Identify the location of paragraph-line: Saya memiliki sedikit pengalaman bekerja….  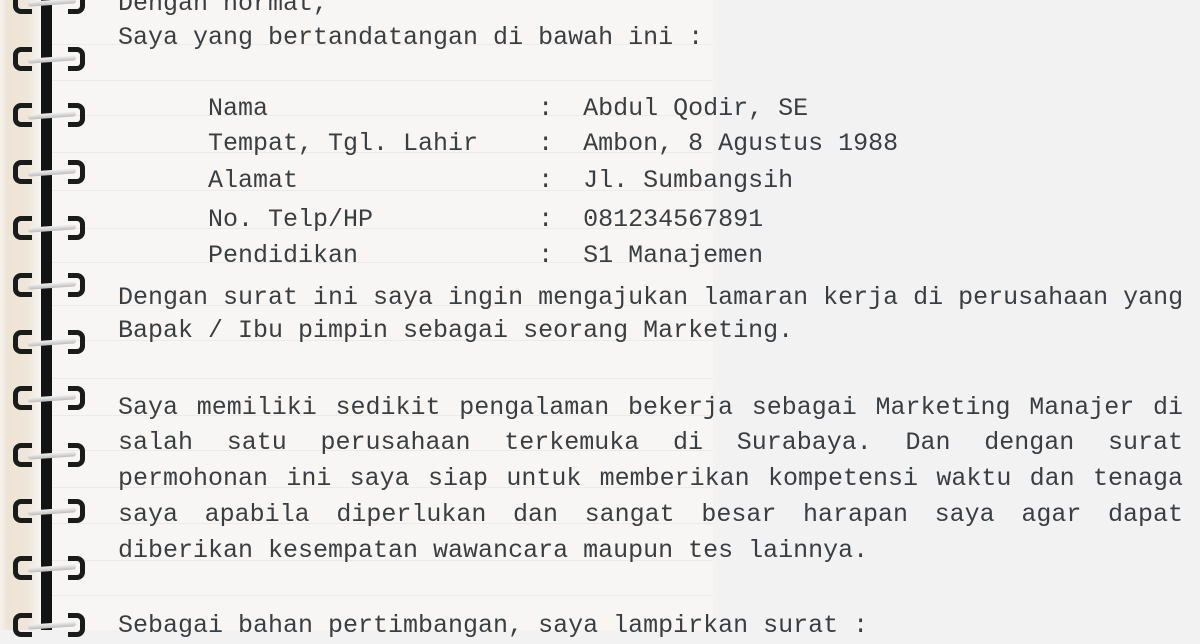
(650, 407).